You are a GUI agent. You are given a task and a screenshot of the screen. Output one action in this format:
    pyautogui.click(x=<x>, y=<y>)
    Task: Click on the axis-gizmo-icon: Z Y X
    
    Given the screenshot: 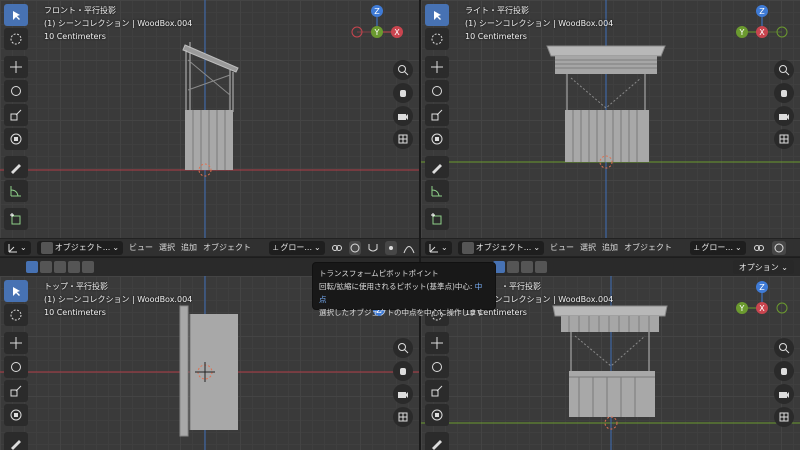 What is the action you would take?
    pyautogui.click(x=762, y=297)
    